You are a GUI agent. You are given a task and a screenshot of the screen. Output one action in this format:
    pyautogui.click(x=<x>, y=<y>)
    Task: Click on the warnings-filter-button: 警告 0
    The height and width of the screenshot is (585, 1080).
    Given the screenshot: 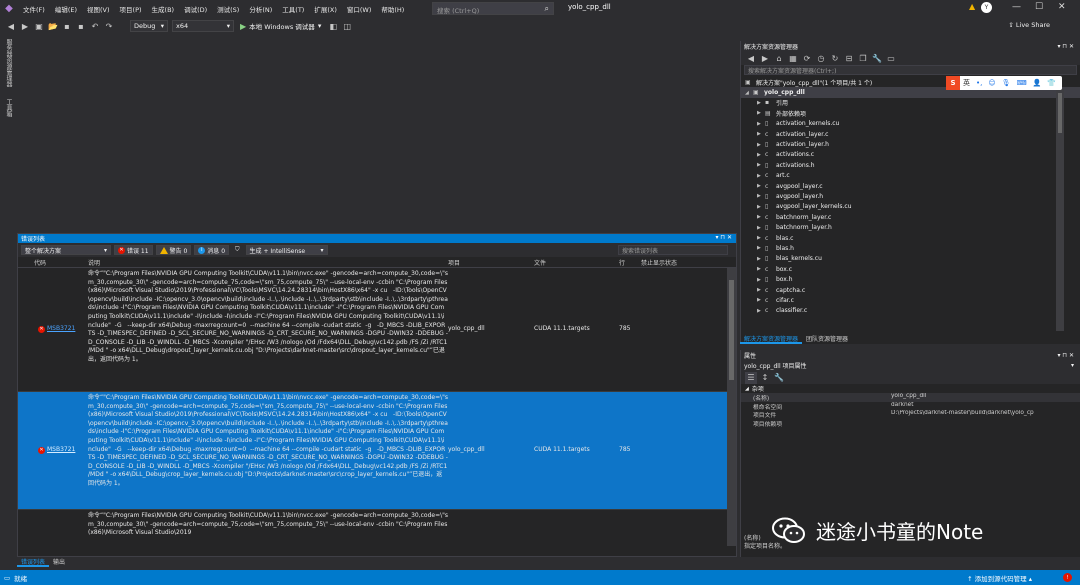 What is the action you would take?
    pyautogui.click(x=173, y=250)
    